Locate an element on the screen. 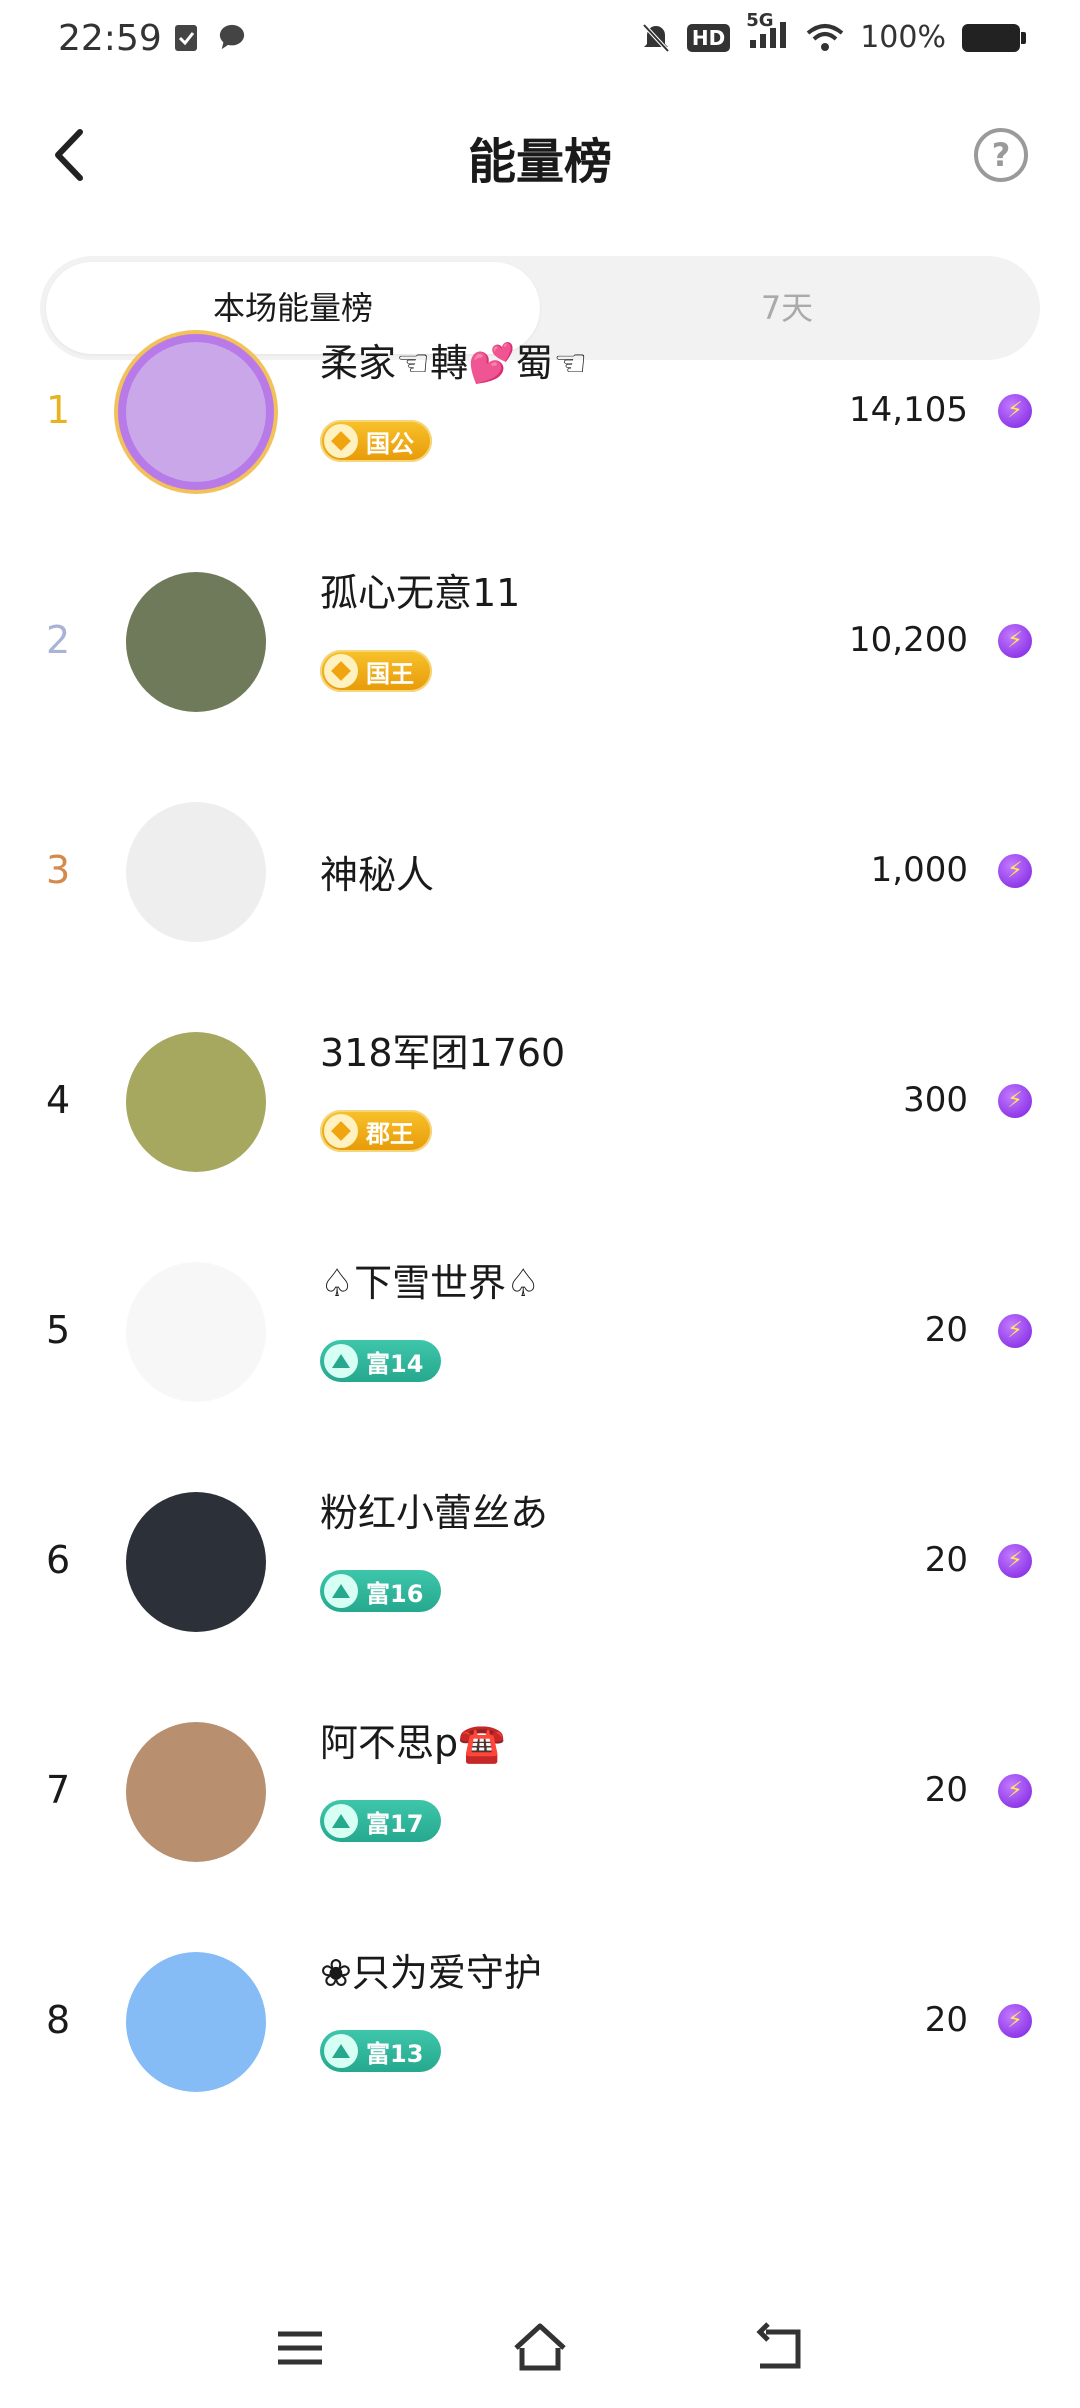 This screenshot has width=1080, height=2408. hd-icon: HD is located at coordinates (708, 37).